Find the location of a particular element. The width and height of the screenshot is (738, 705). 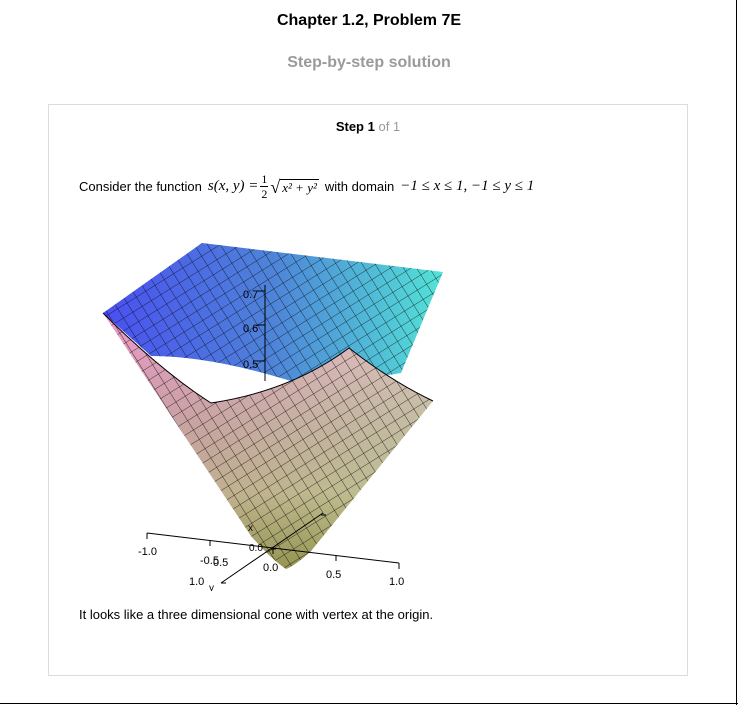

domain-label: with domain is located at coordinates (359, 186).